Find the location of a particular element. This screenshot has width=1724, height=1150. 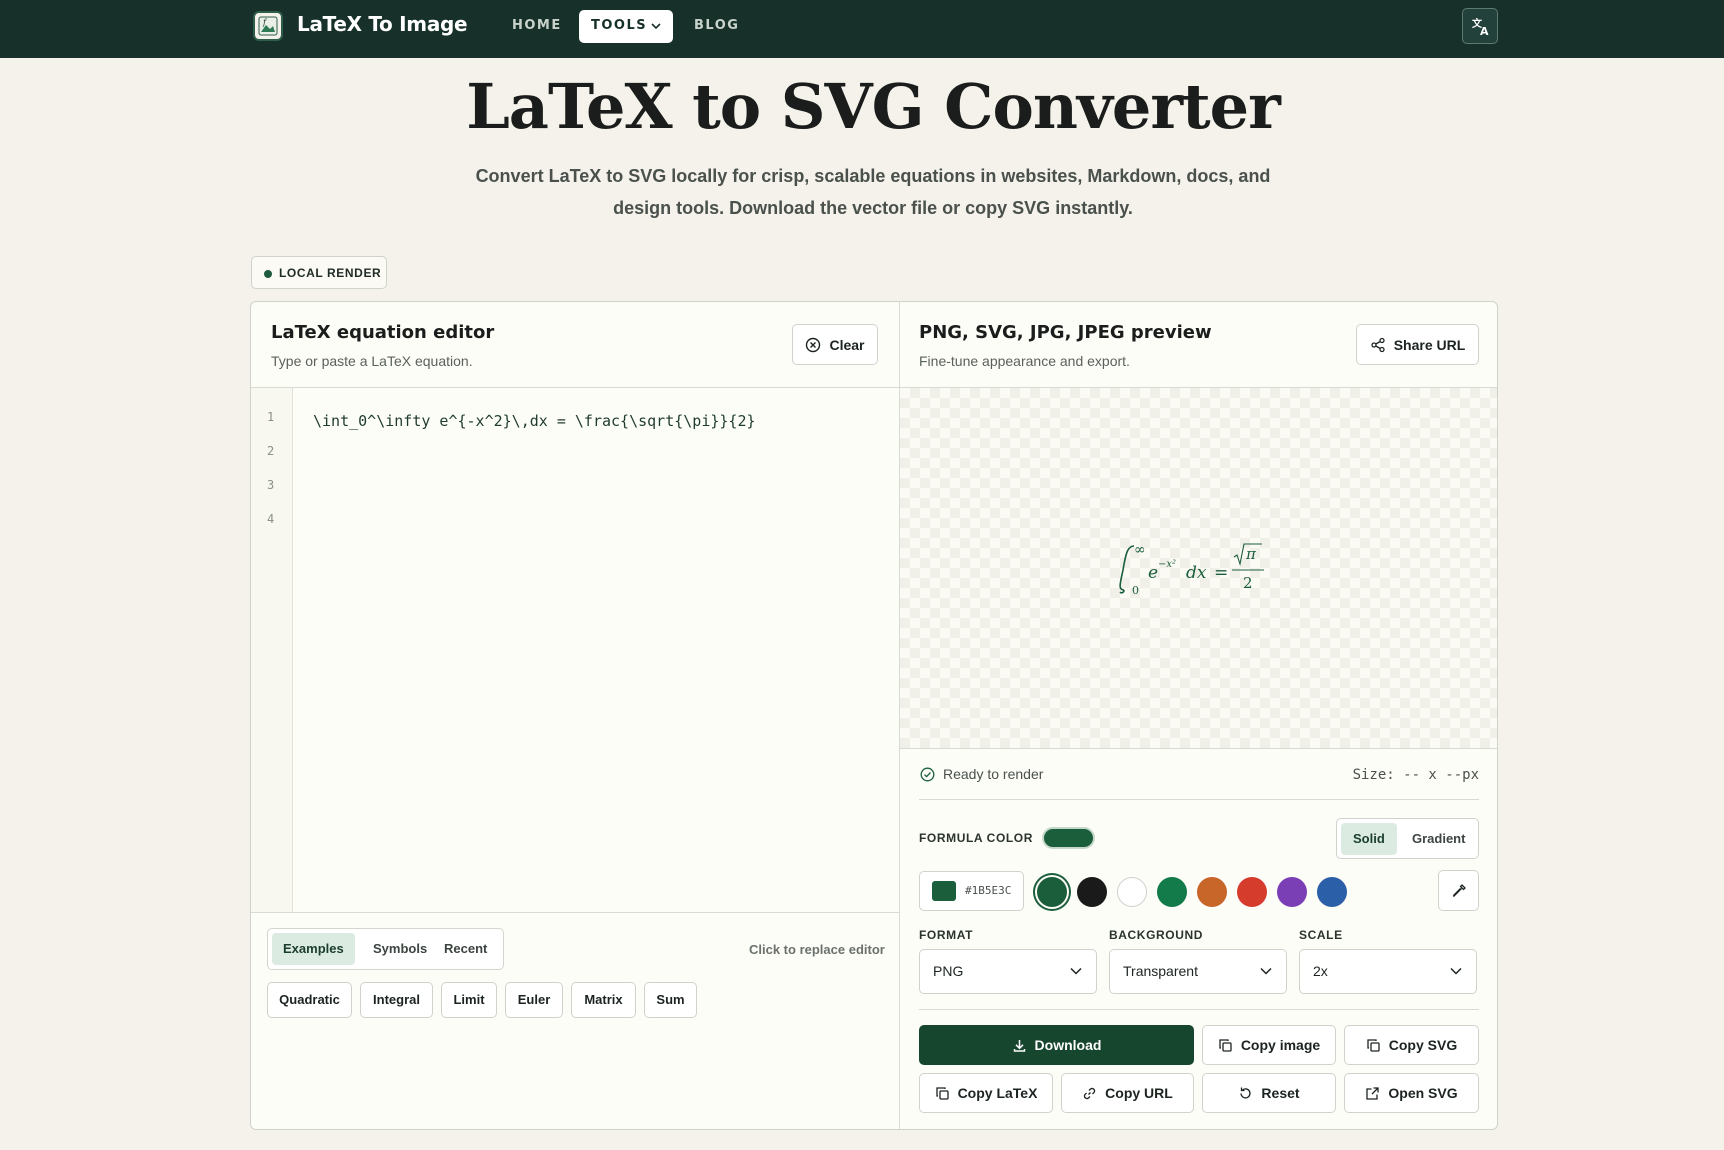

copy-url-button: Copy URL is located at coordinates (1127, 1093).